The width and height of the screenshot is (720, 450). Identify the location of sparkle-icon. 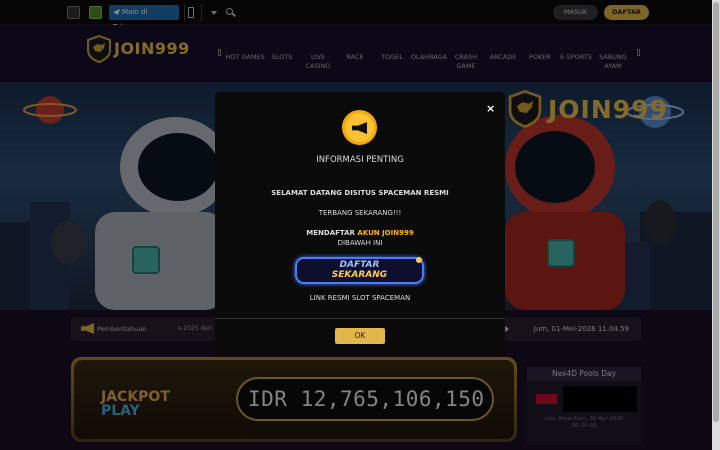
(419, 260).